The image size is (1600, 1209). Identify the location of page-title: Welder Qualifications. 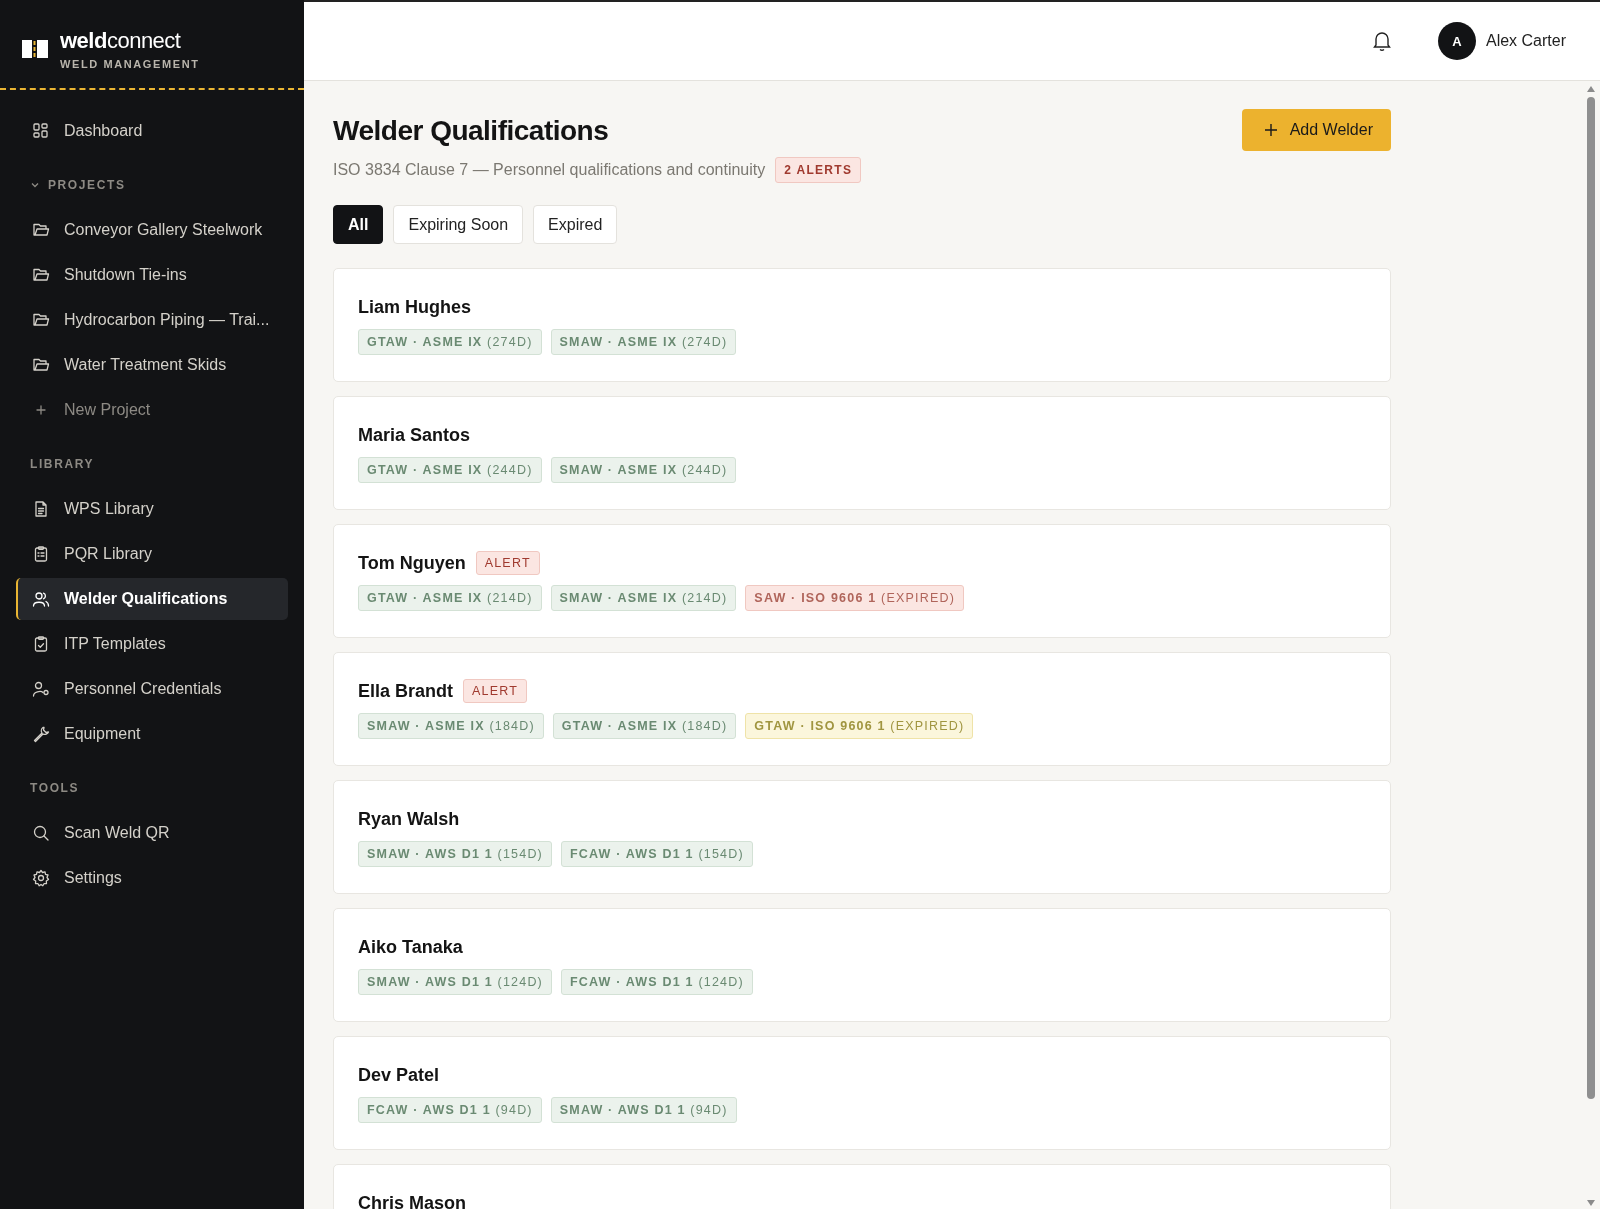
(471, 131).